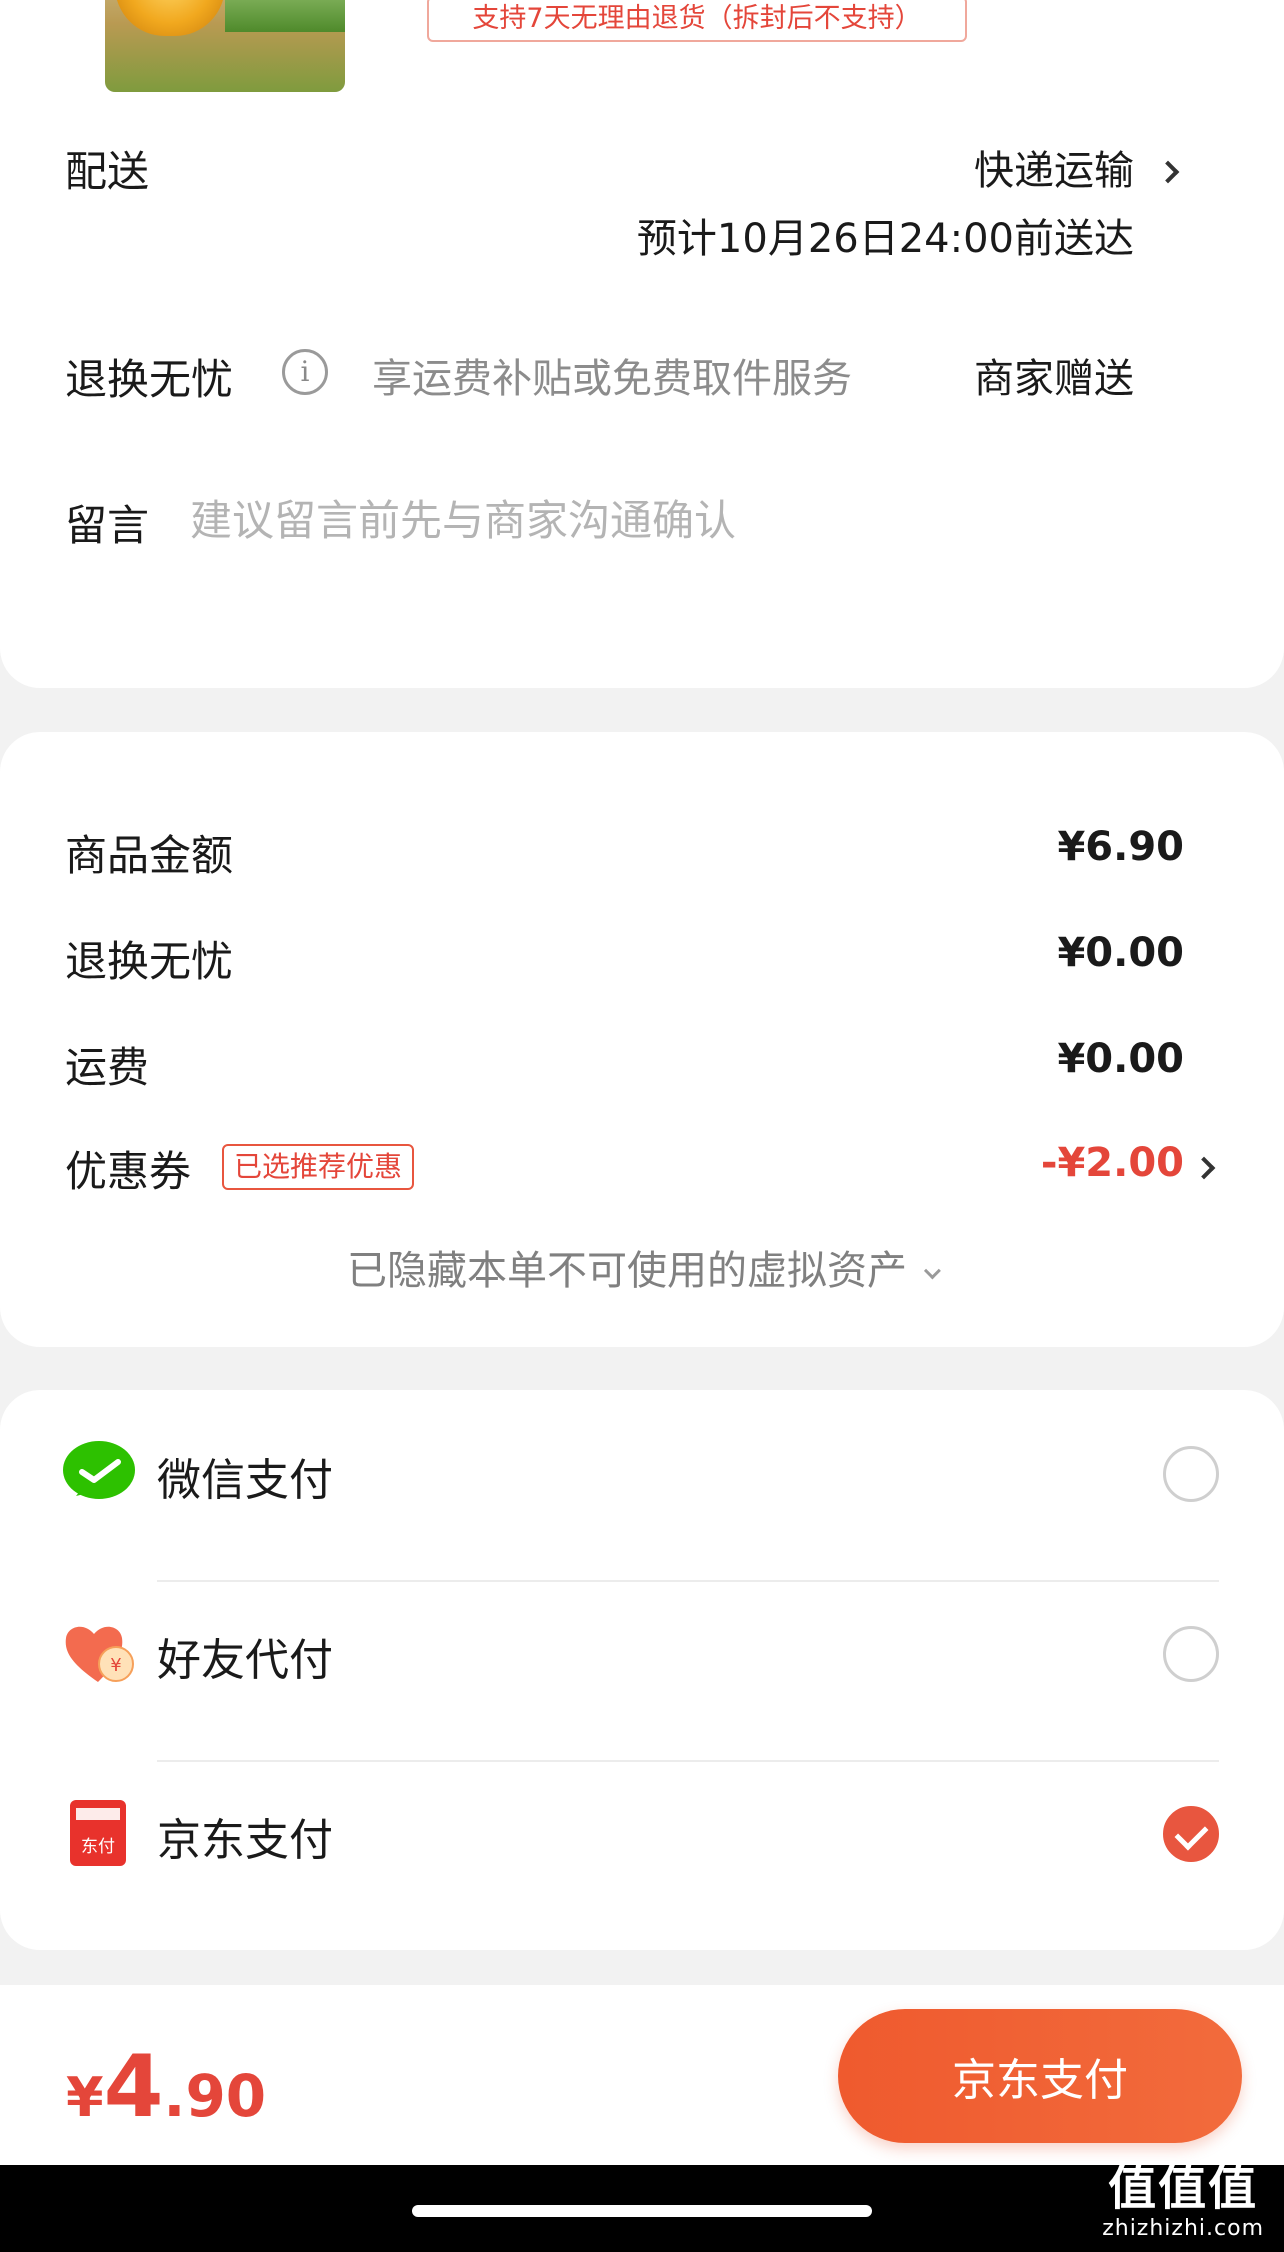 The width and height of the screenshot is (1284, 2252). What do you see at coordinates (115, 1665) in the screenshot?
I see `friend-pay-icon-text: ¥` at bounding box center [115, 1665].